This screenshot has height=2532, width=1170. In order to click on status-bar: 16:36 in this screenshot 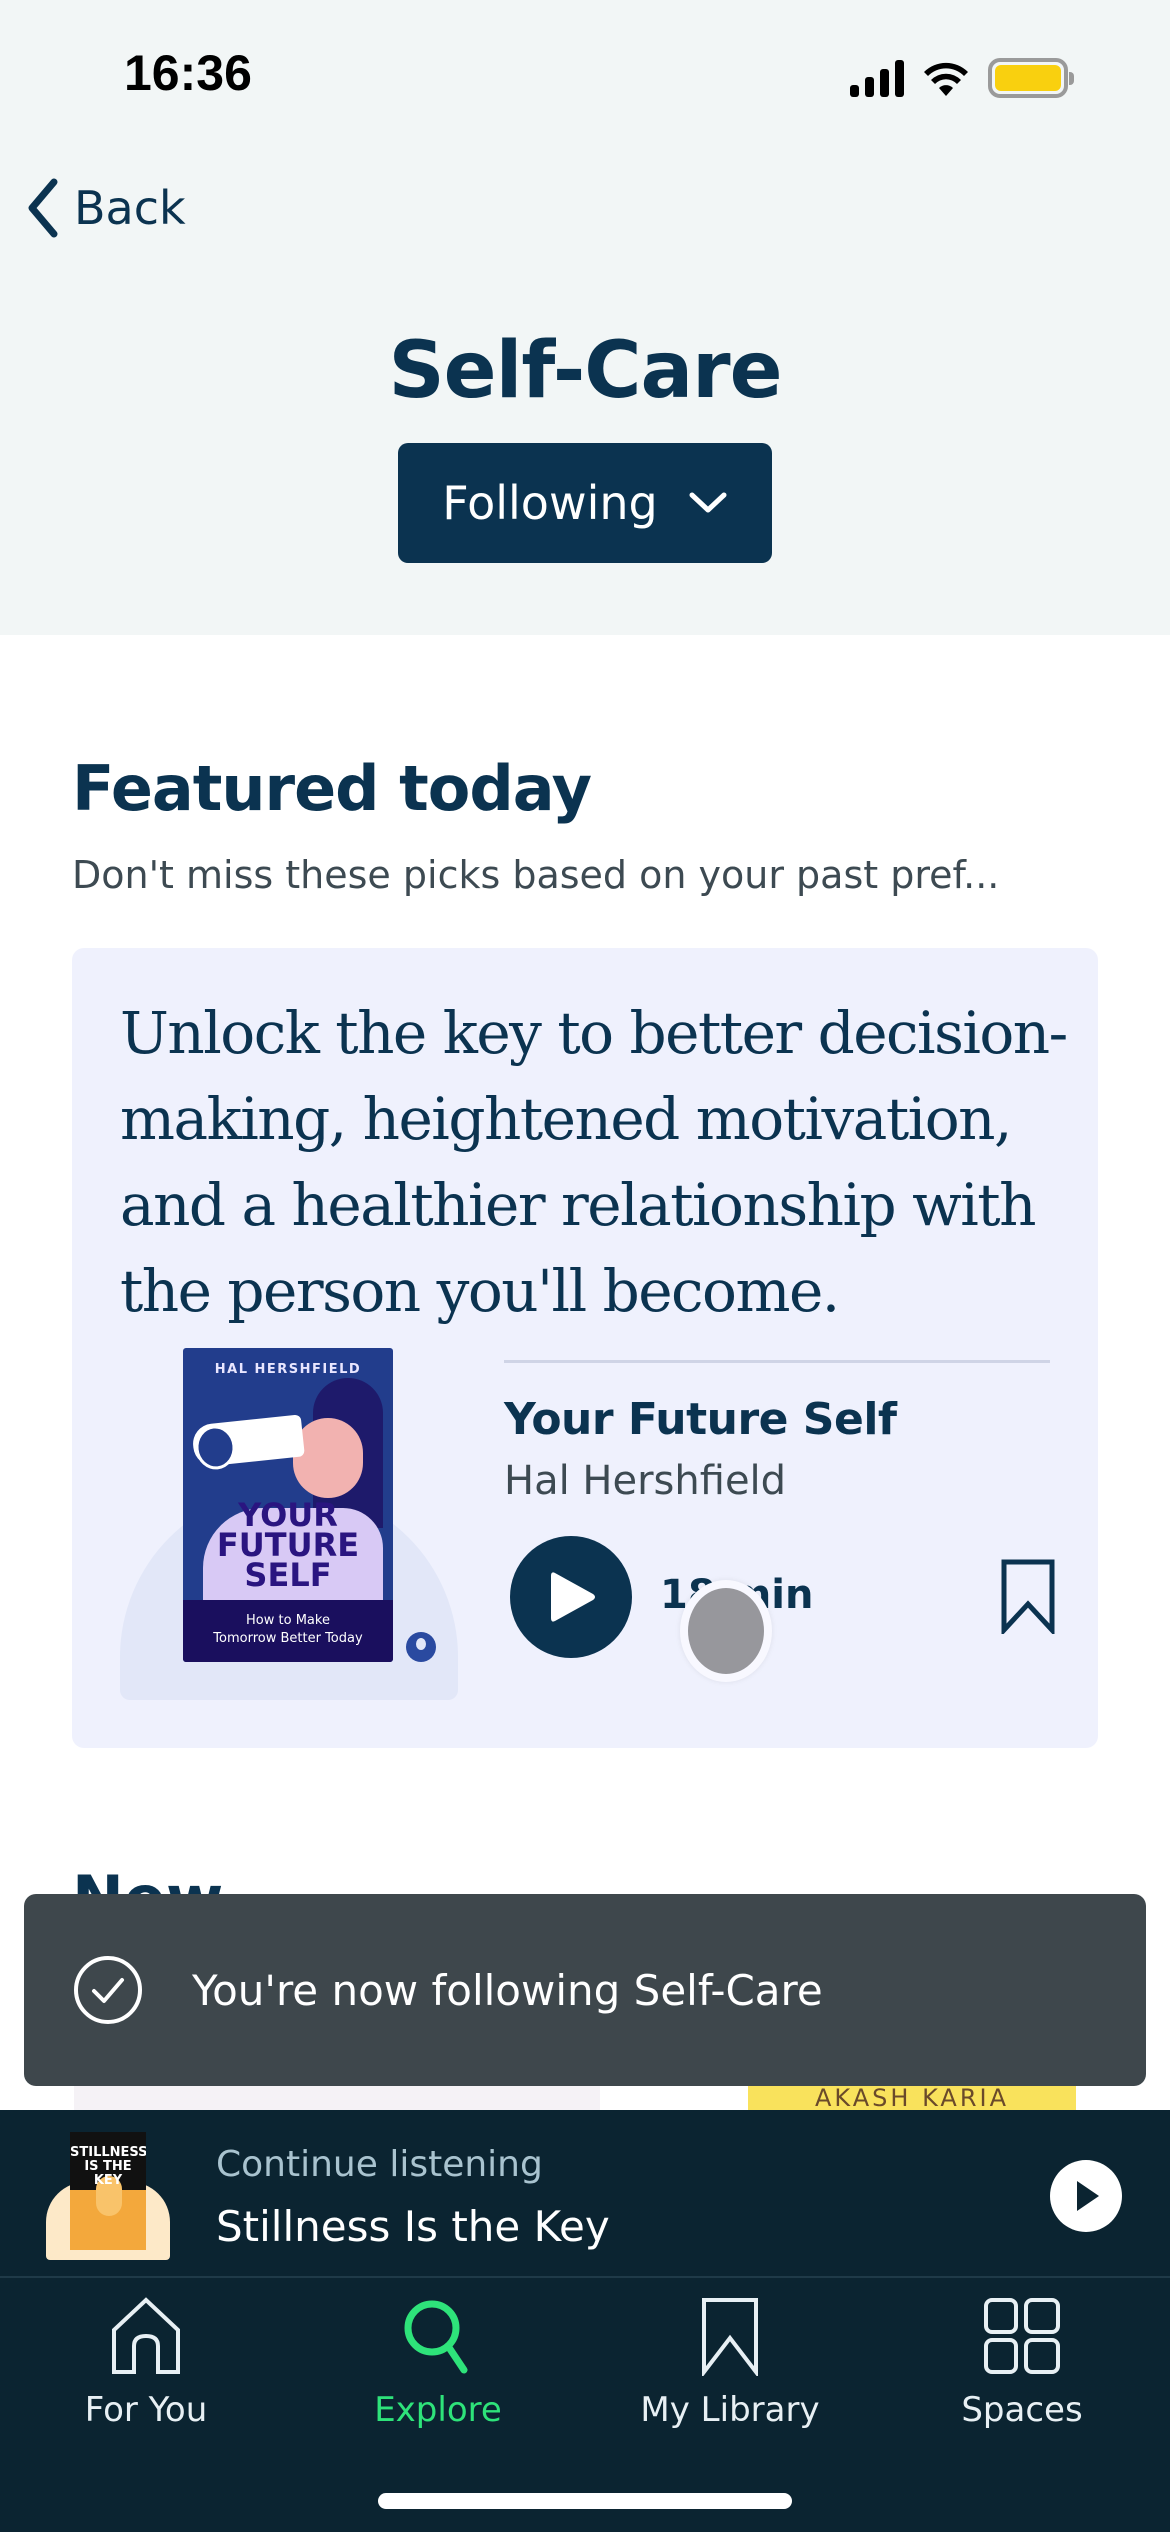, I will do `click(585, 75)`.